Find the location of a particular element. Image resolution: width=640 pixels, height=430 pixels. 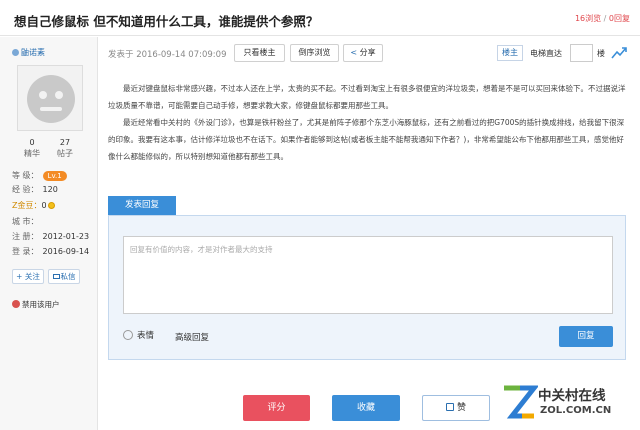

emoji-label: 表情 is located at coordinates (146, 336).